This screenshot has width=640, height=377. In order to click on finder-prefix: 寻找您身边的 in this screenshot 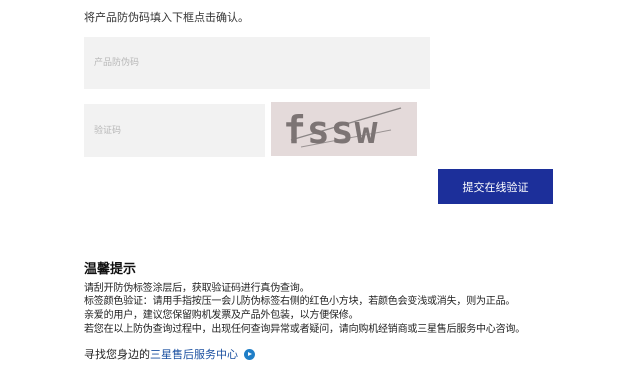, I will do `click(117, 354)`.